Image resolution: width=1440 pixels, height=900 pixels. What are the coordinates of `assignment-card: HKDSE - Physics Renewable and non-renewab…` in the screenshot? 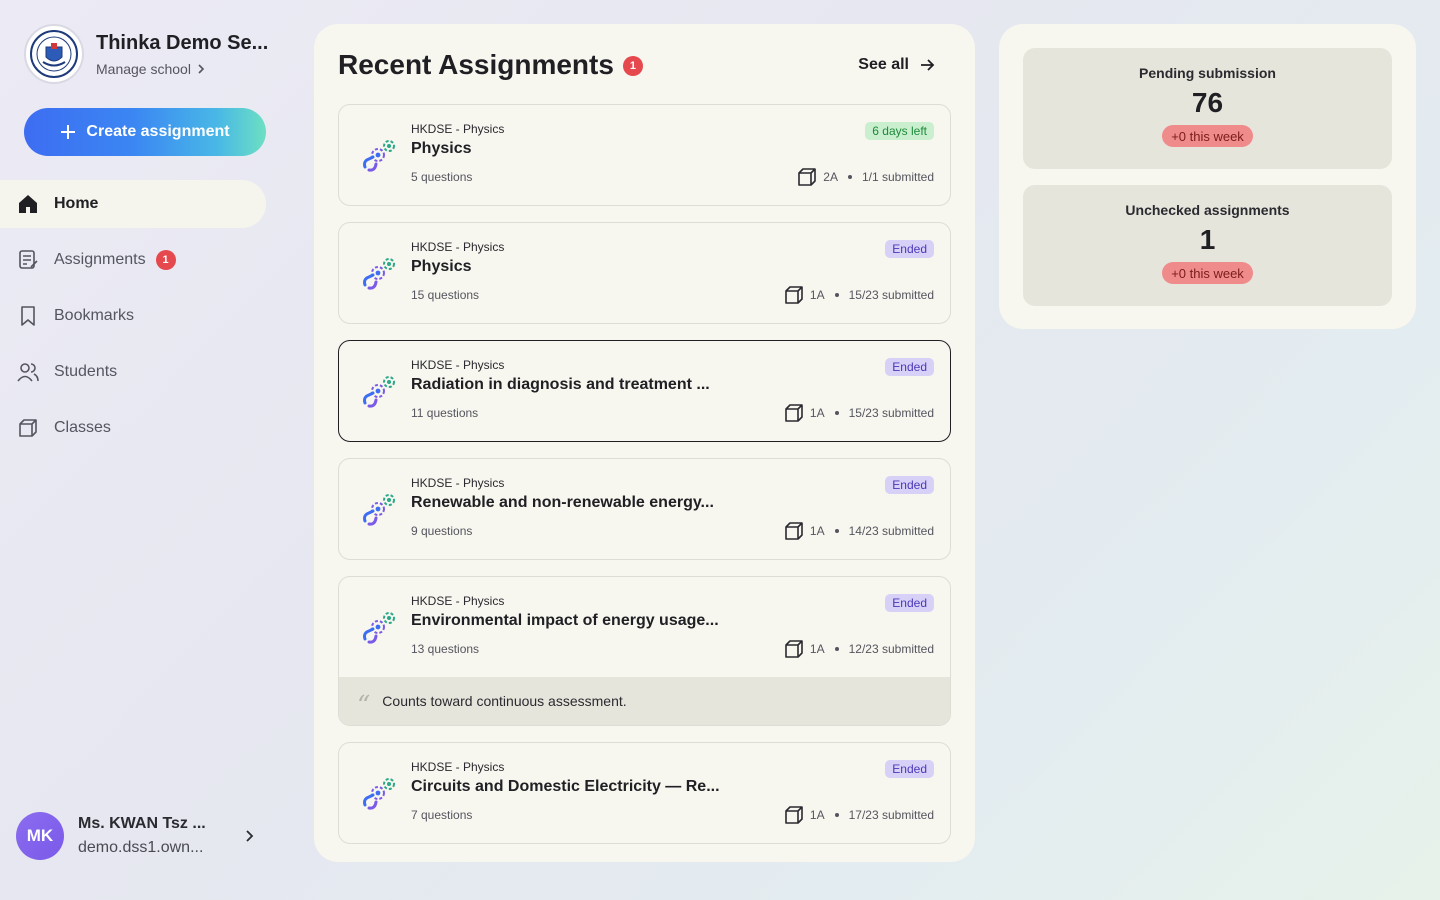 It's located at (644, 509).